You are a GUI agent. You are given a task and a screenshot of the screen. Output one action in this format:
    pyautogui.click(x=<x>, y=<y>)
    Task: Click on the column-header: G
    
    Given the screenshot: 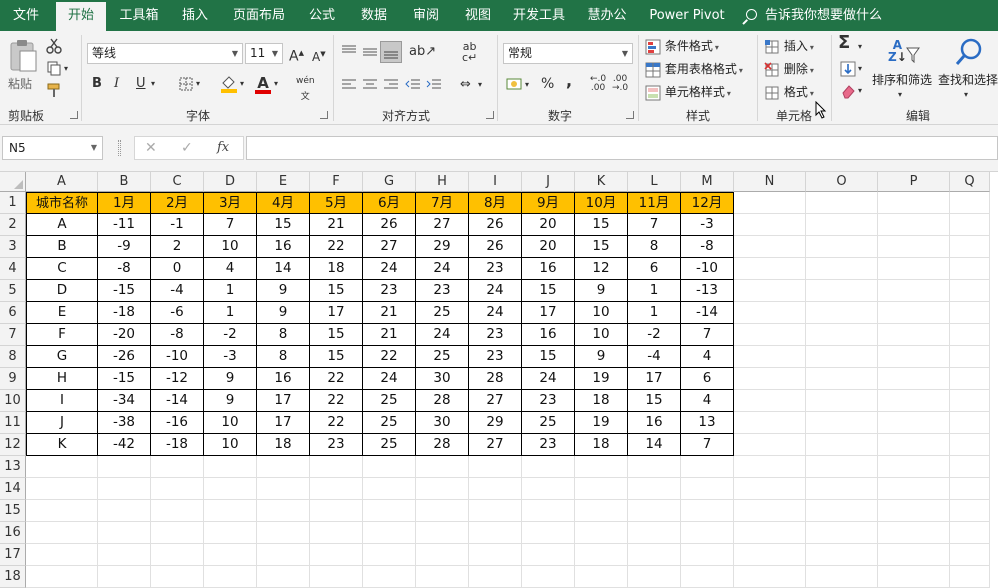 What is the action you would take?
    pyautogui.click(x=389, y=182)
    